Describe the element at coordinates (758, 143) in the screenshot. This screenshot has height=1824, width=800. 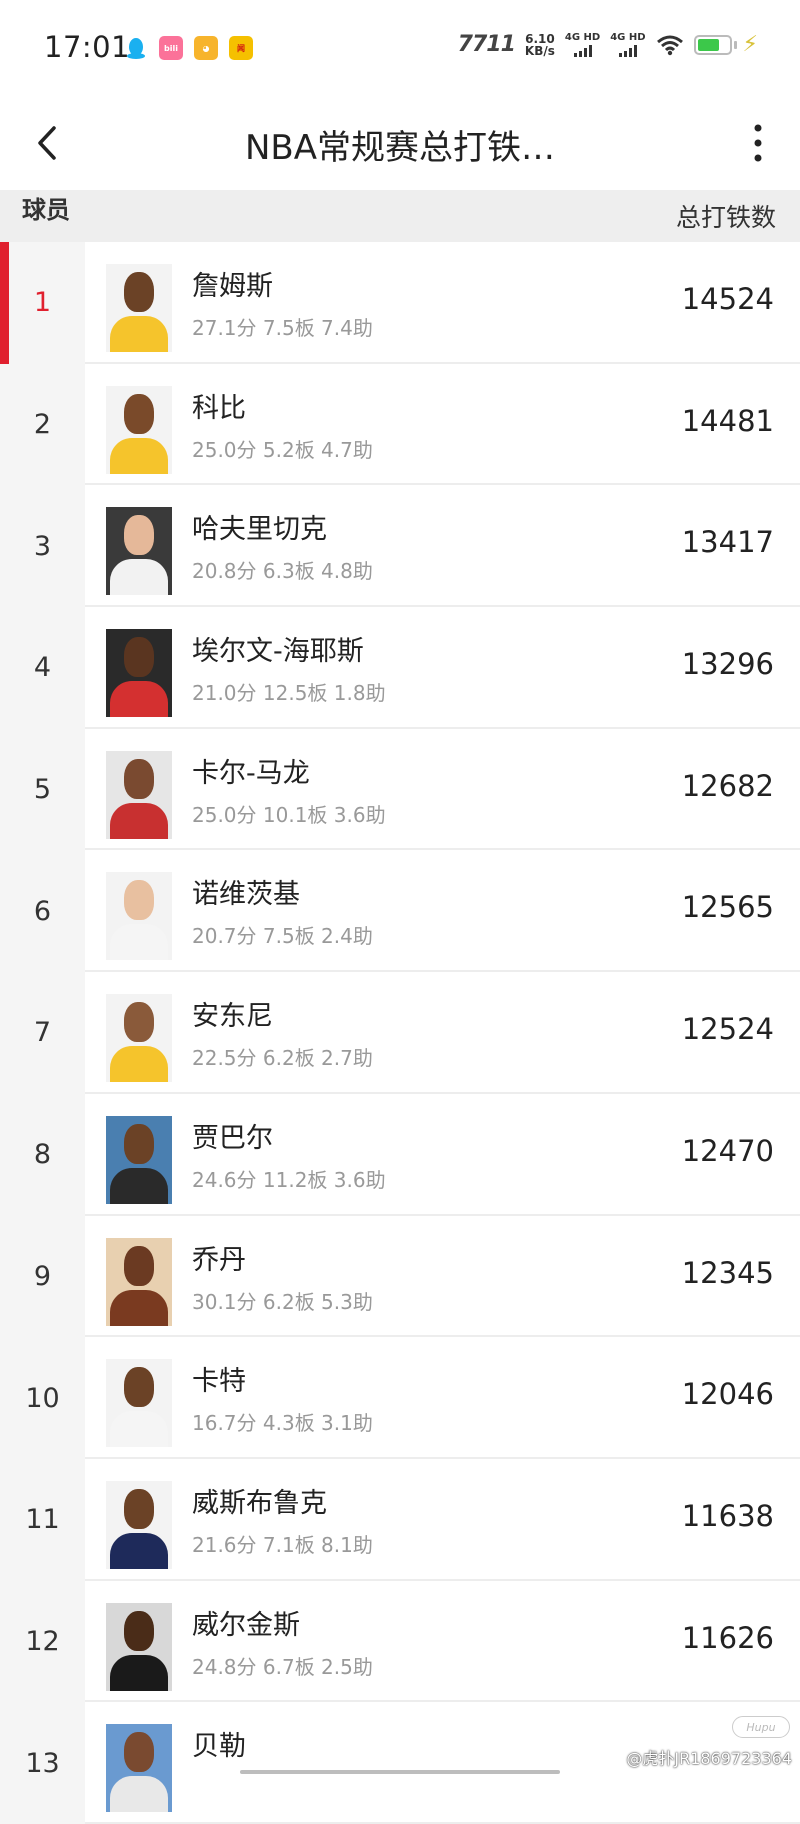
I see `more-vertical-icon` at that location.